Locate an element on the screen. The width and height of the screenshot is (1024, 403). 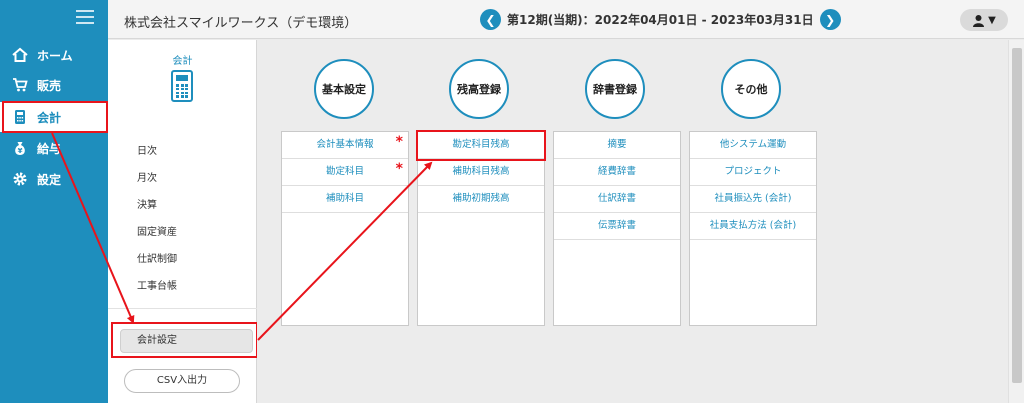
other-panel: 他システム運動 プロジェクト 社員振込先 (会計) 社員支払方法 (会計) is located at coordinates (753, 228).